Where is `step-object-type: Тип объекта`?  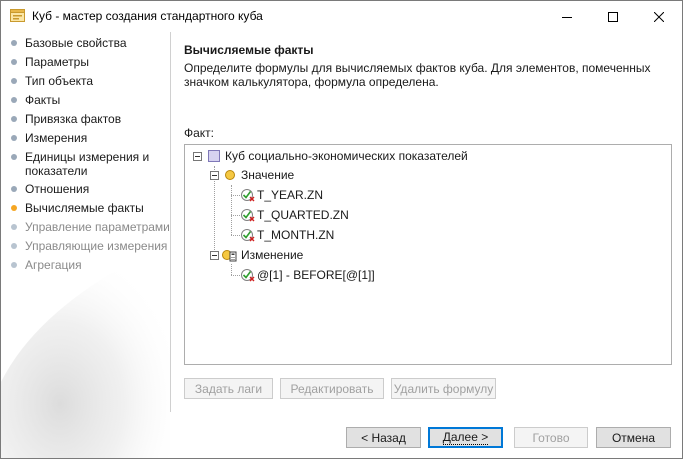 step-object-type: Тип объекта is located at coordinates (85, 81).